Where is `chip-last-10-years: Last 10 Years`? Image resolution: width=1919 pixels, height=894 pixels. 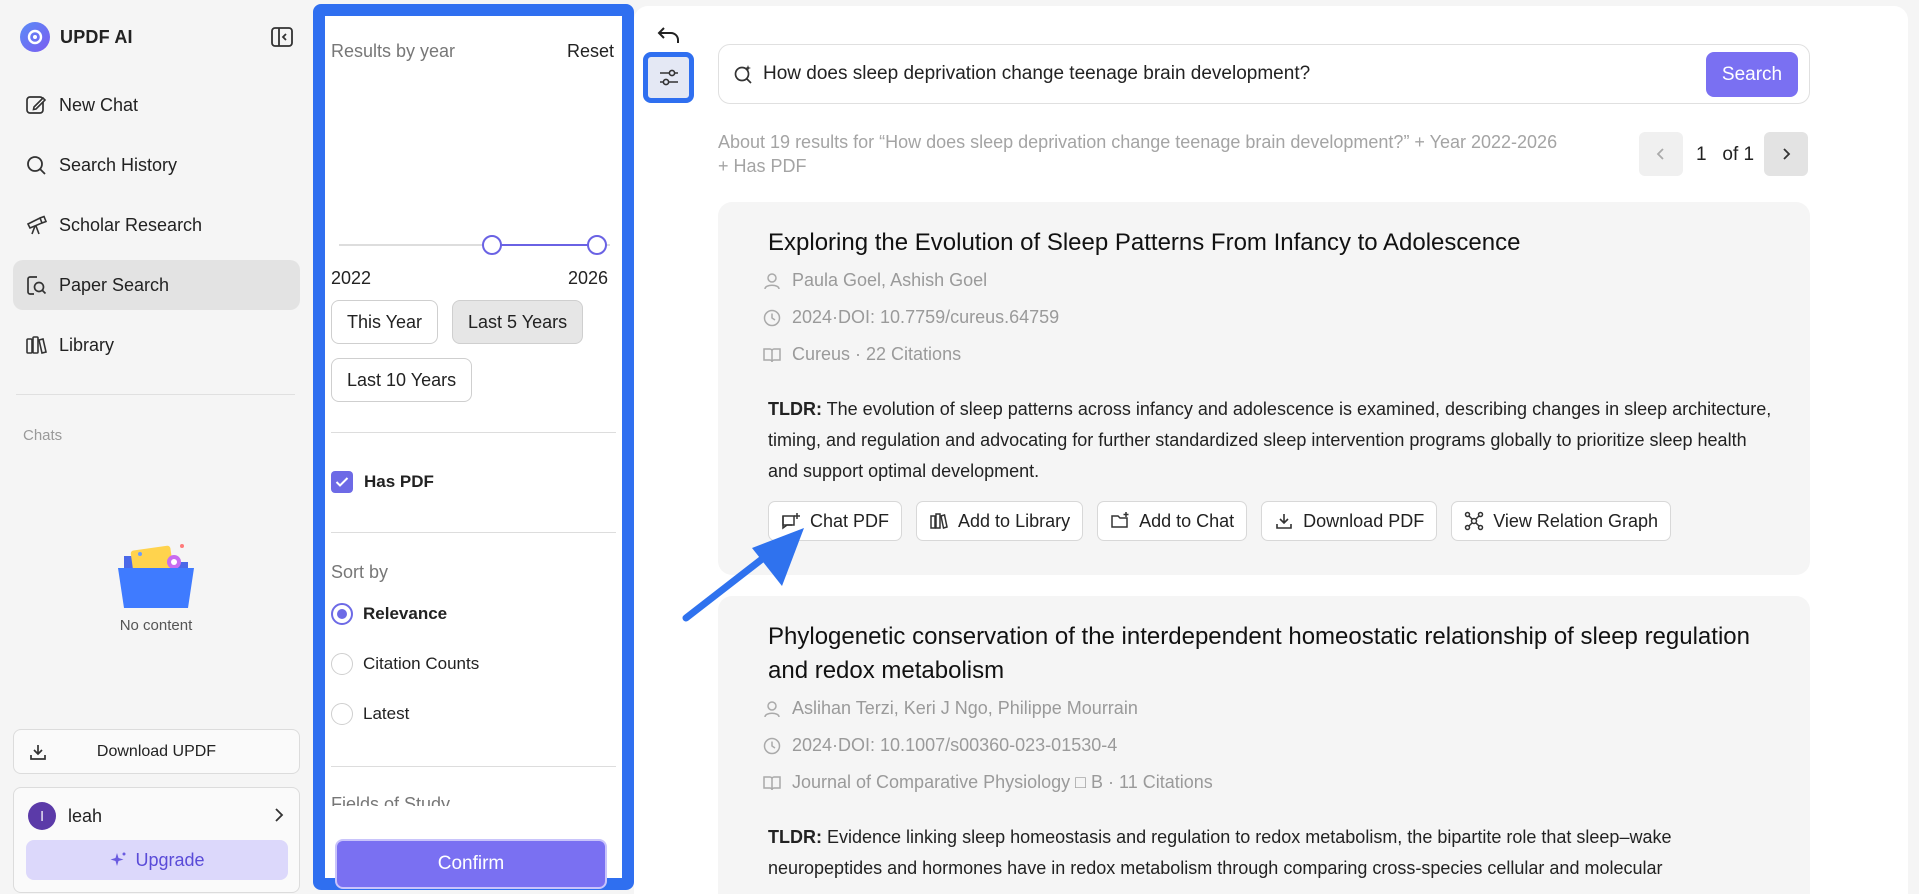
chip-last-10-years: Last 10 Years is located at coordinates (402, 380).